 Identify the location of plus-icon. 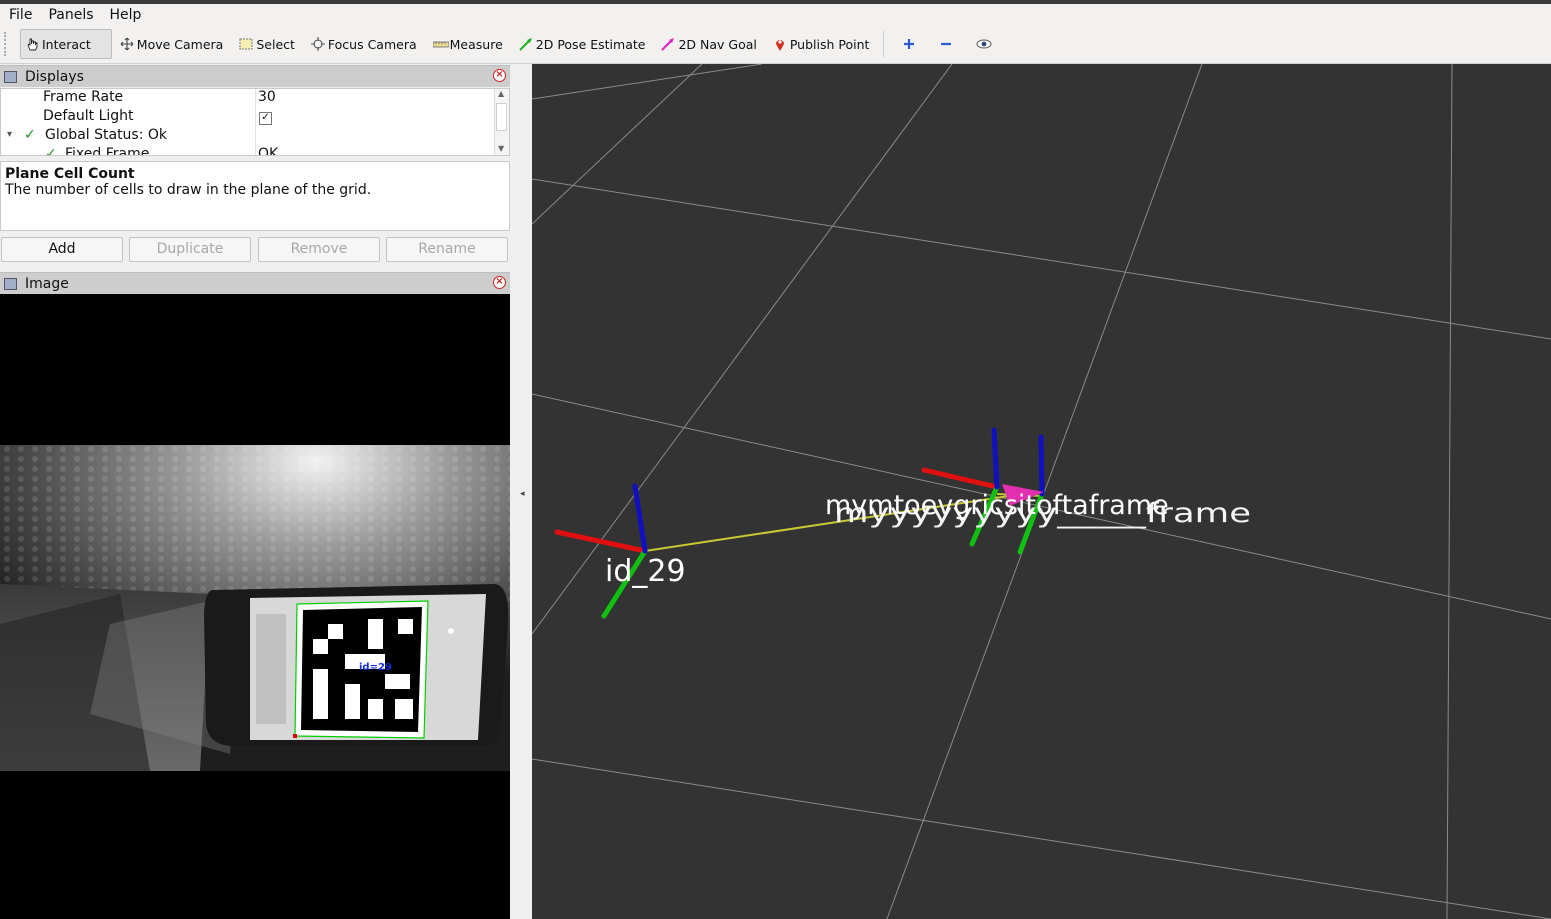
(909, 44).